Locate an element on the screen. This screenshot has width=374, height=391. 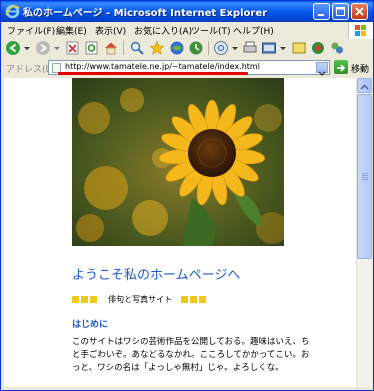
welcome-heading: ようこそ私のホームページへ is located at coordinates (156, 275).